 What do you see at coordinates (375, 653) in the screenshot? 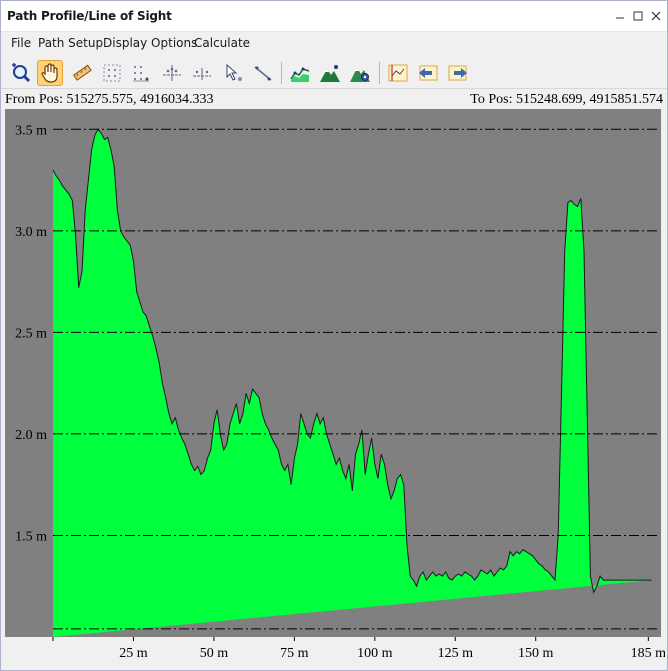
I see `x-tick-label: 100 m` at bounding box center [375, 653].